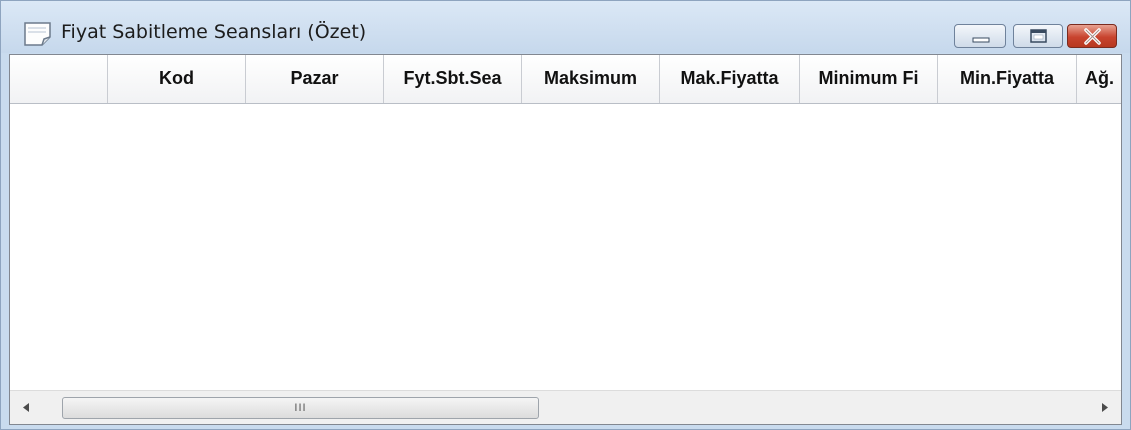 The image size is (1131, 430). What do you see at coordinates (869, 79) in the screenshot?
I see `column-header-minimum-fi: Minimum Fi` at bounding box center [869, 79].